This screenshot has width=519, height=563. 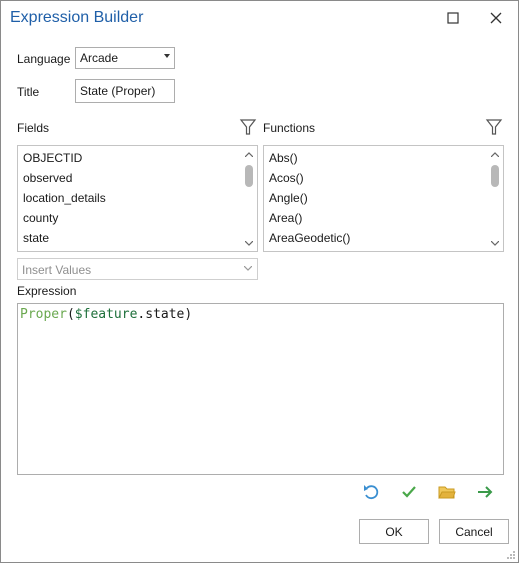 I want to click on functions-label: Functions, so click(x=289, y=128).